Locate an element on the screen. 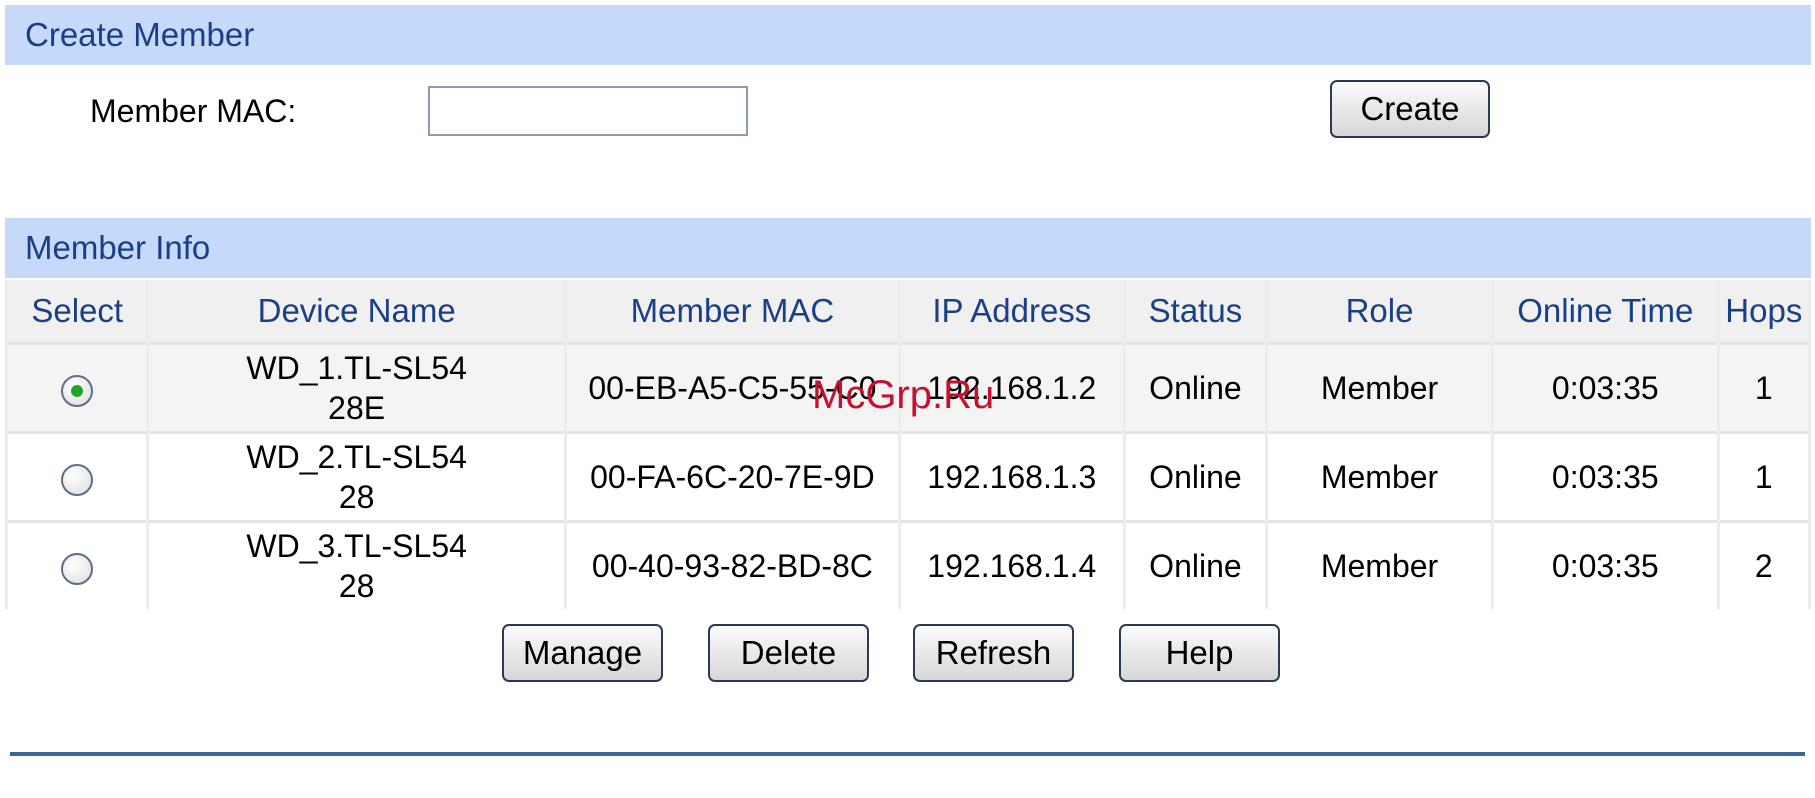 This screenshot has height=798, width=1815. col-role: Role is located at coordinates (1379, 311).